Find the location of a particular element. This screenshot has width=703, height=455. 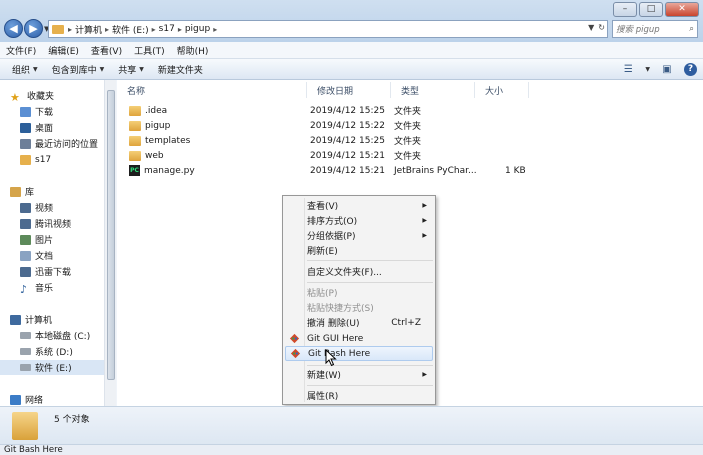

organize-button: 组织 ▼ is located at coordinates (25, 69).